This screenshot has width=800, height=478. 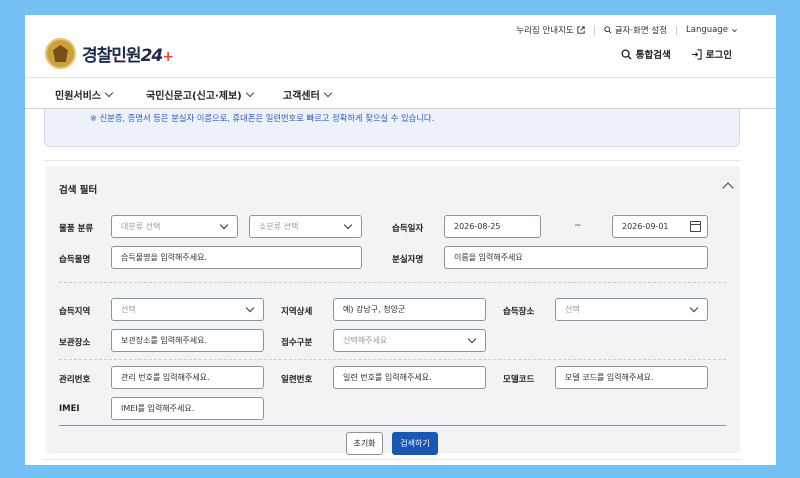 What do you see at coordinates (75, 343) in the screenshot?
I see `storage-label: 보관장소` at bounding box center [75, 343].